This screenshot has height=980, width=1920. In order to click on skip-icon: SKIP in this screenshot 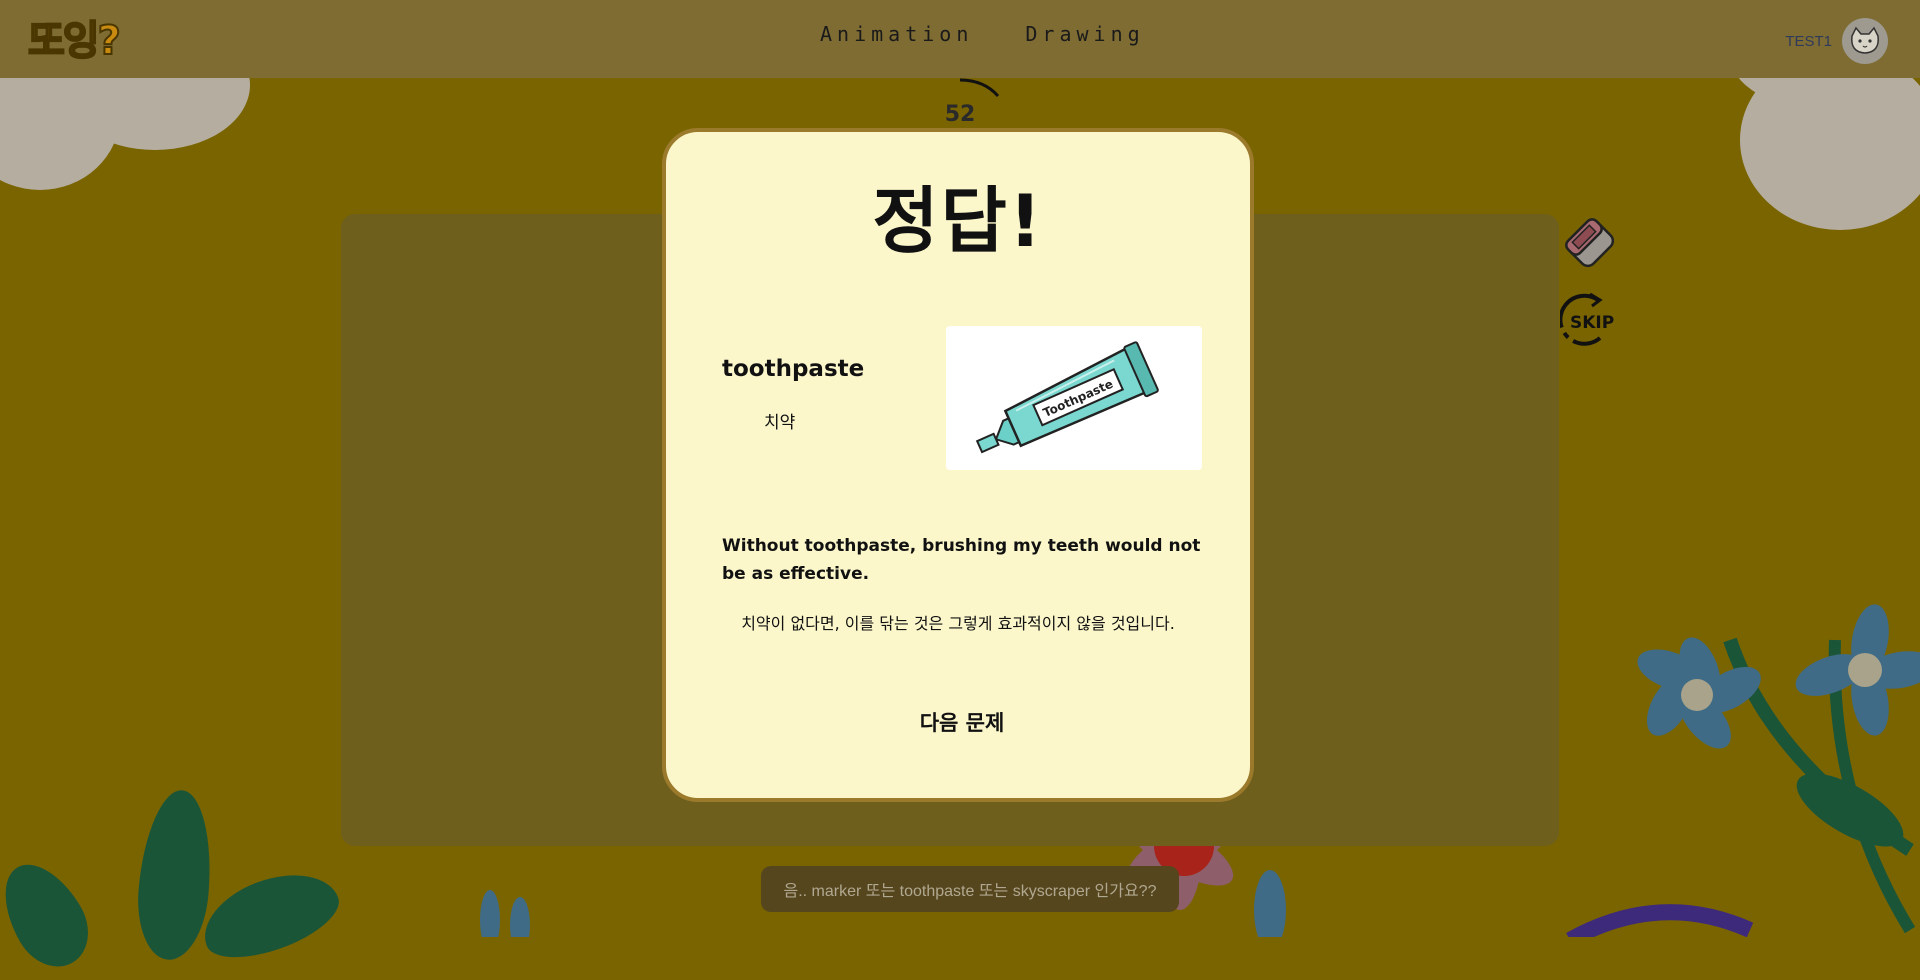, I will do `click(1586, 319)`.